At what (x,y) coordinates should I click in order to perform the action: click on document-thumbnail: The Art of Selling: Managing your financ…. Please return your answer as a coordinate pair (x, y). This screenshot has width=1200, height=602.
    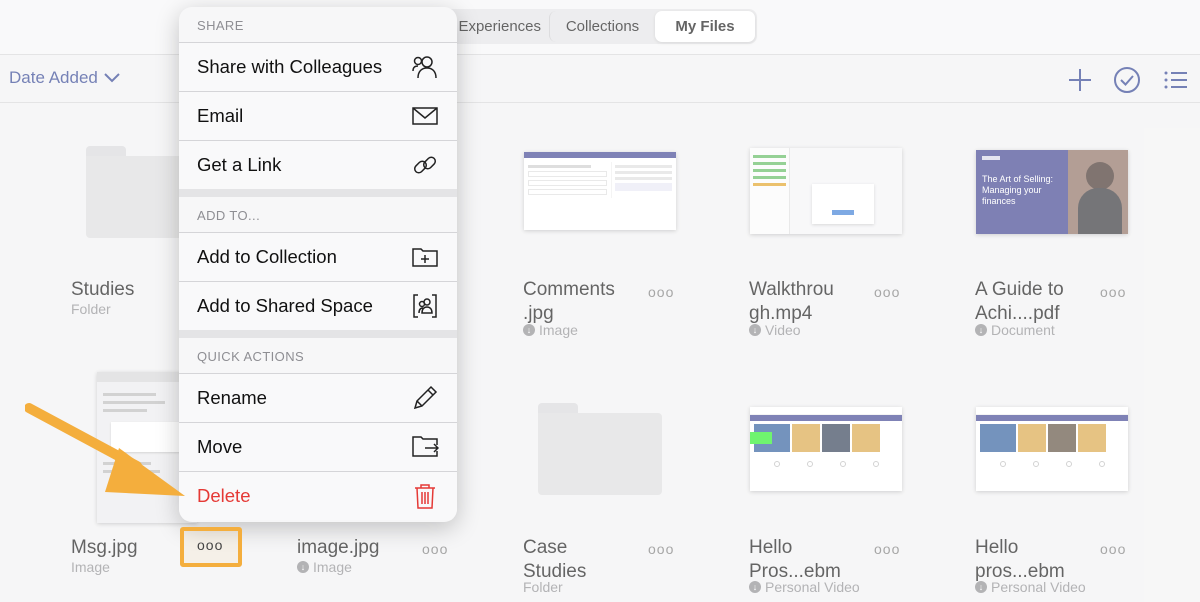
    Looking at the image, I should click on (1052, 192).